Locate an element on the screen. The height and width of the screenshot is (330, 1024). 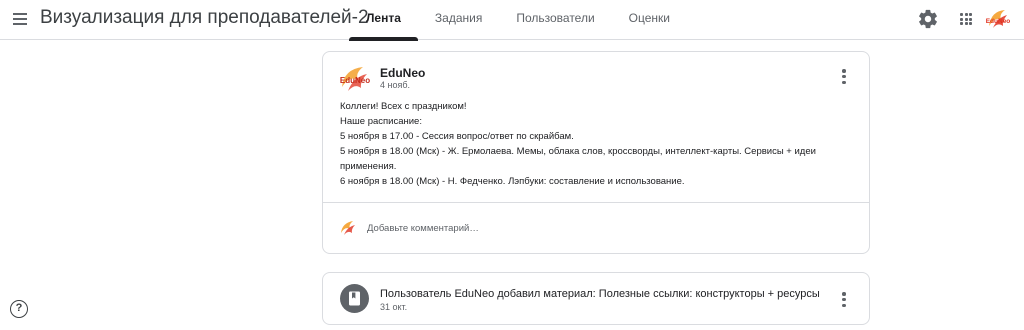
post-header: EduNeo EduNeo 4 нояб. is located at coordinates (596, 74).